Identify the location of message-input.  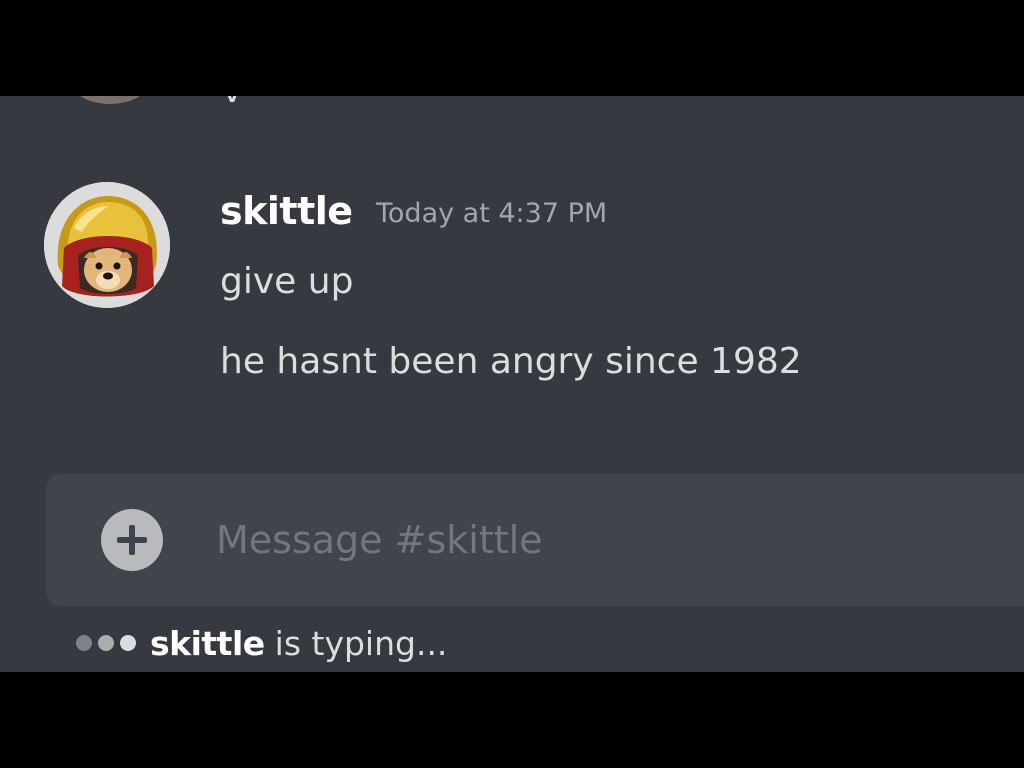
(596, 540).